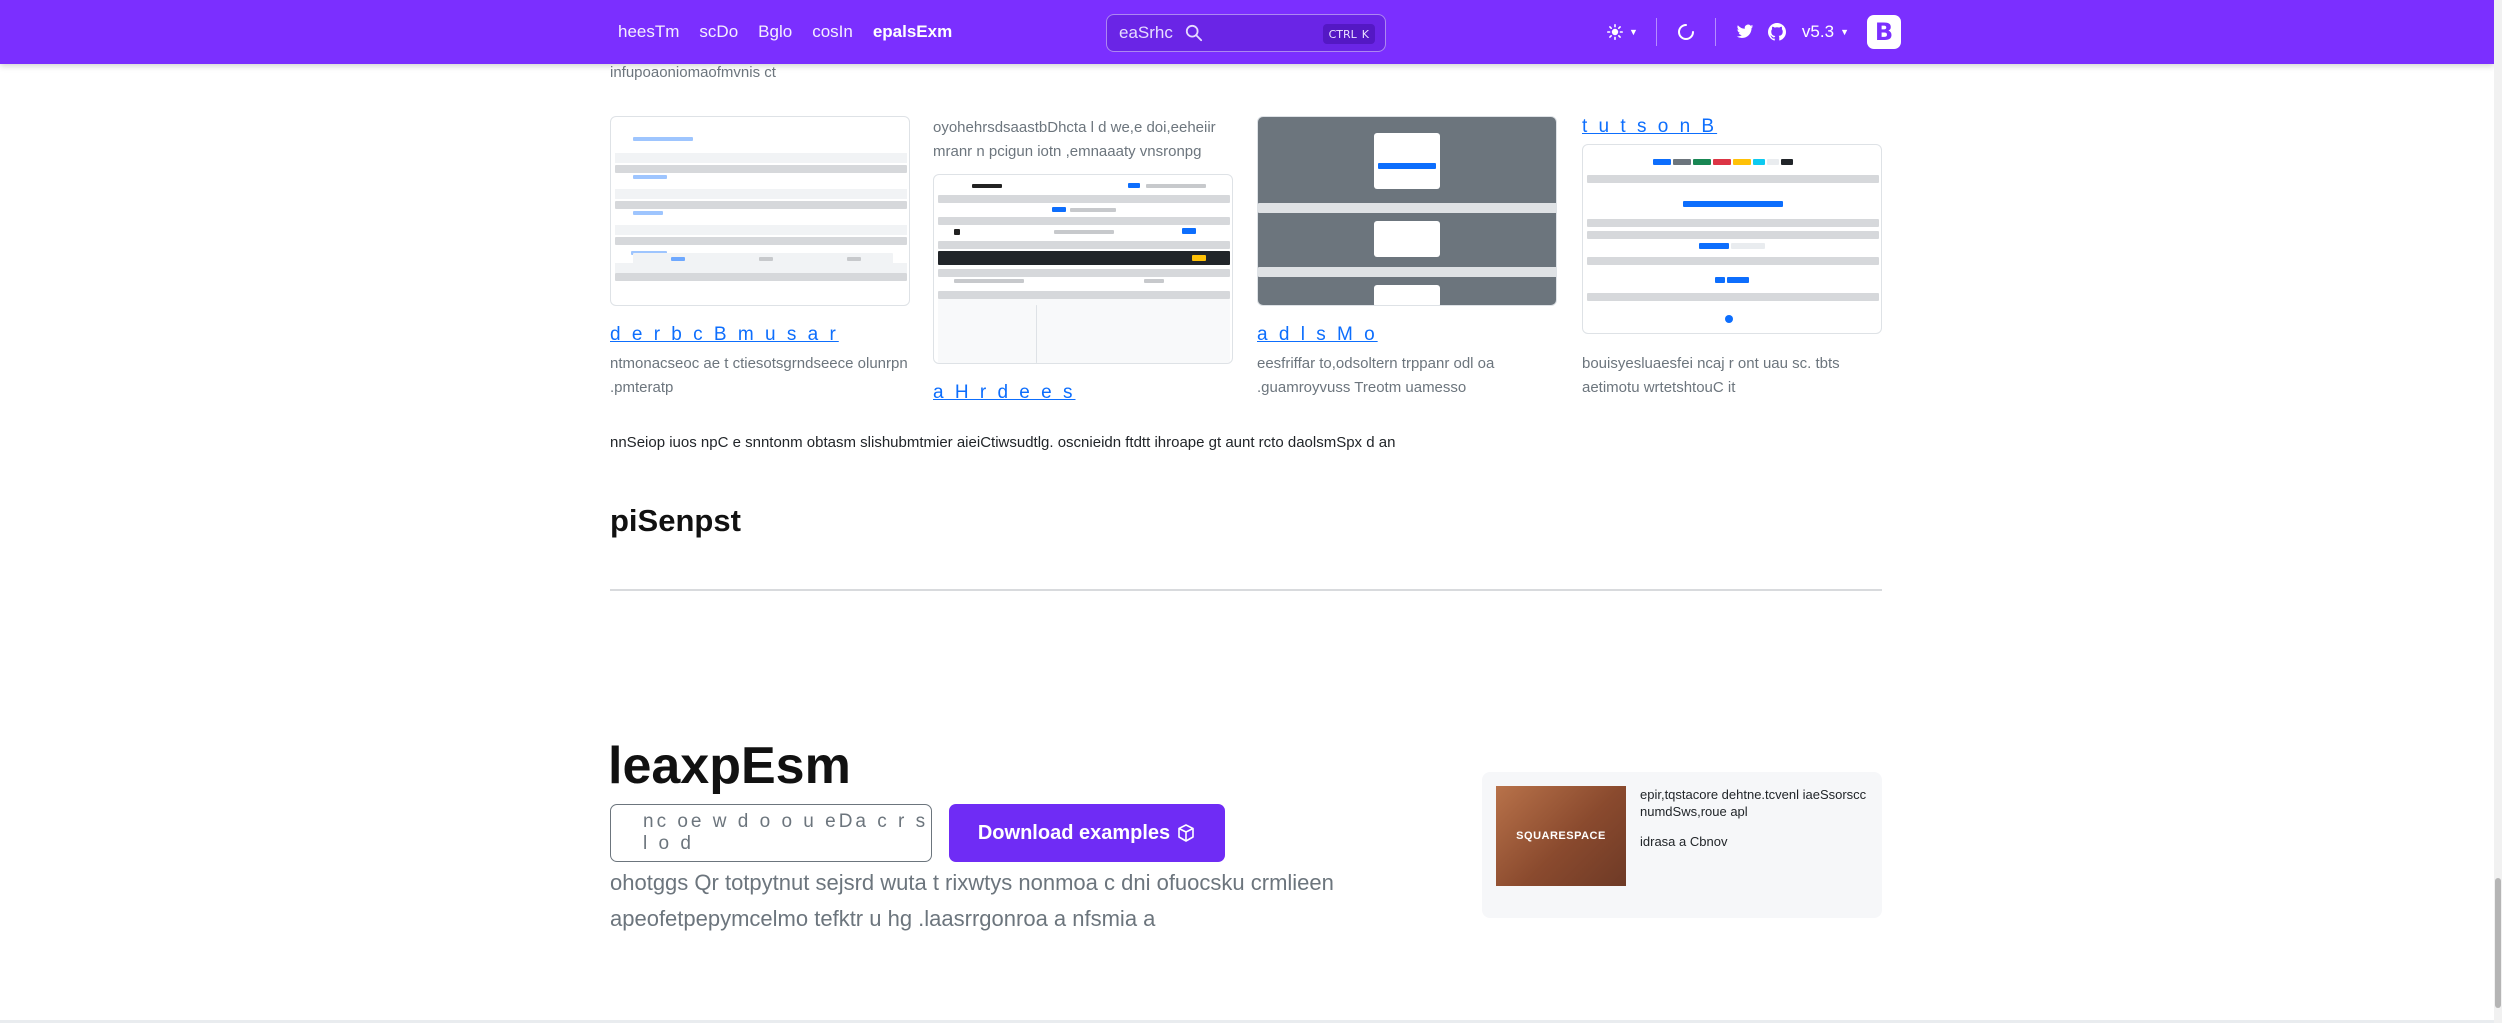 Image resolution: width=2502 pixels, height=1023 pixels. I want to click on twitter-icon, so click(1745, 32).